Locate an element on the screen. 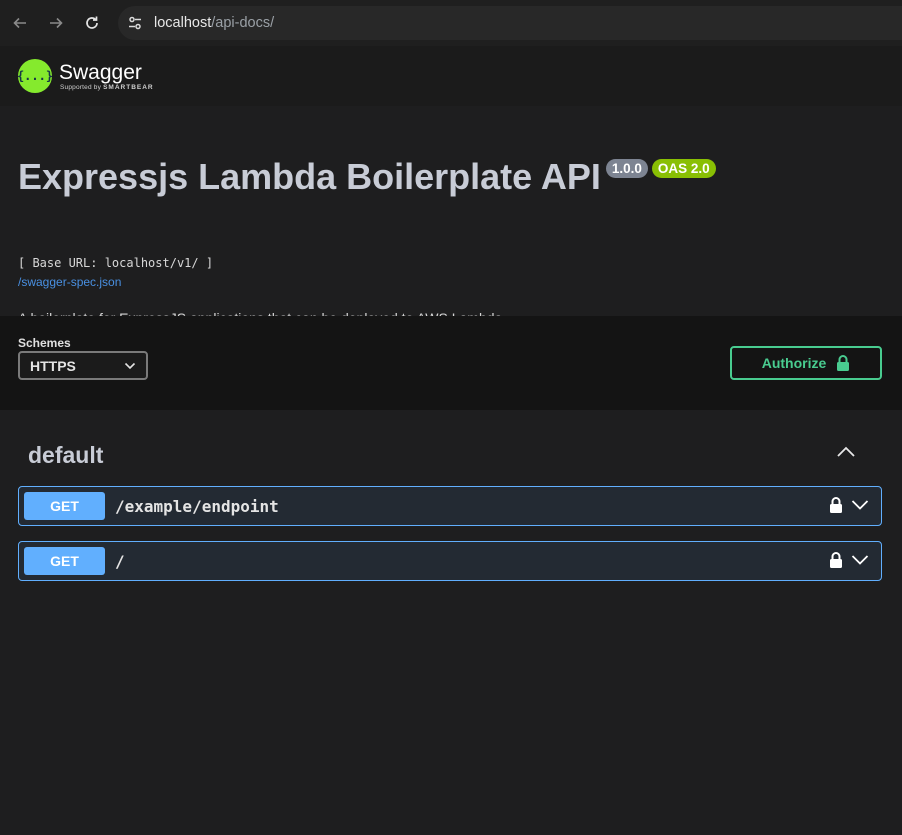 Image resolution: width=902 pixels, height=835 pixels. address-bar: localhost/api-docs/ is located at coordinates (510, 23).